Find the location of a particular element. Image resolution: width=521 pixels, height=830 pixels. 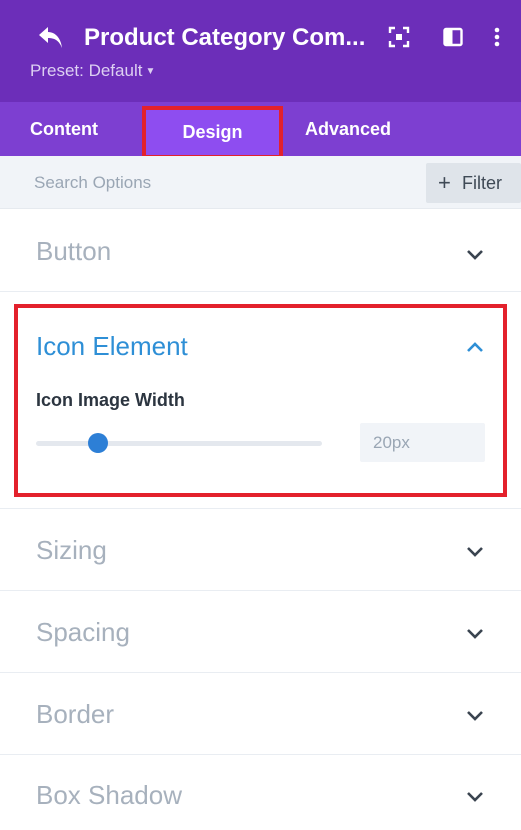

modal-header: Product Category Com... Preset: Default ▼ is located at coordinates (260, 51).